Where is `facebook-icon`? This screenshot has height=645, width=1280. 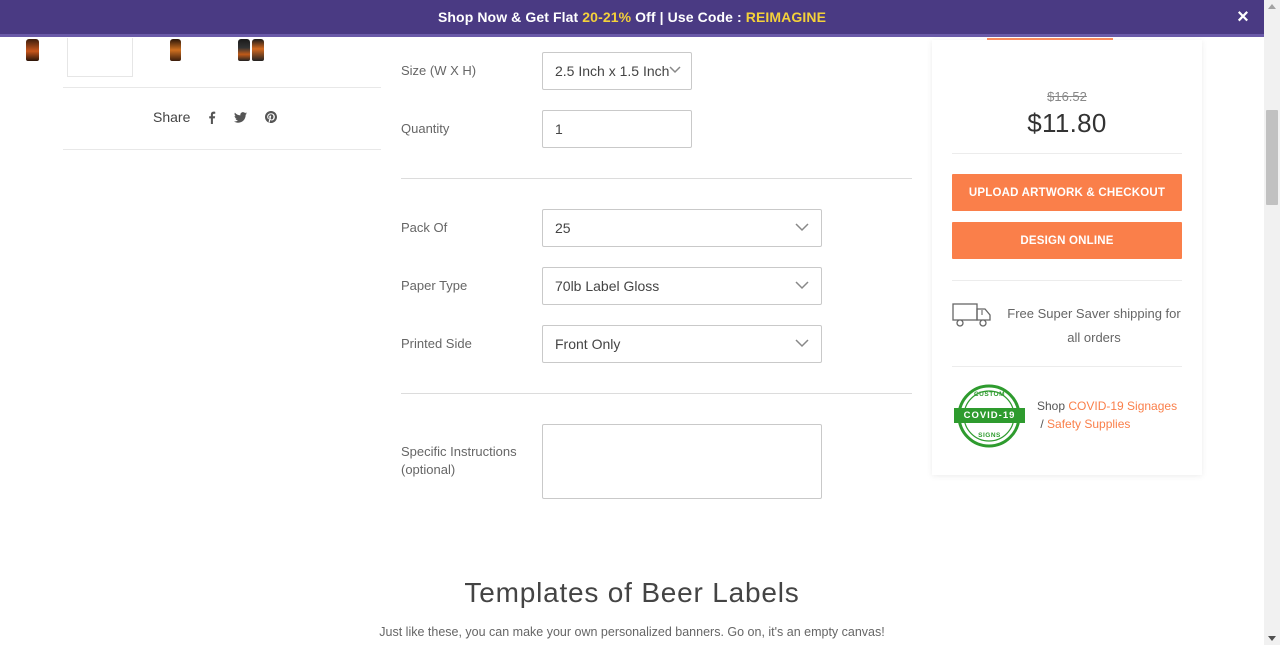 facebook-icon is located at coordinates (212, 117).